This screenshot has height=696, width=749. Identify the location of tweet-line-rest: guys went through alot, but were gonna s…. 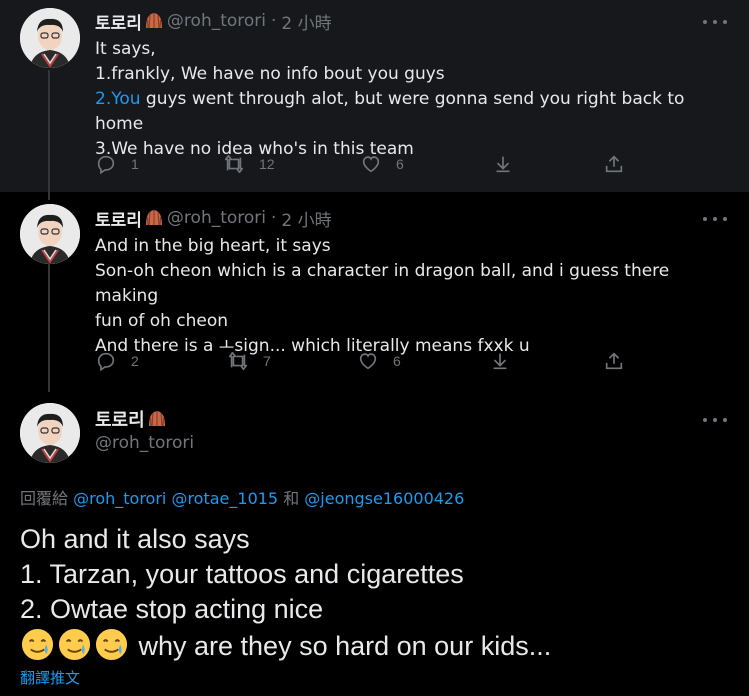
(392, 111).